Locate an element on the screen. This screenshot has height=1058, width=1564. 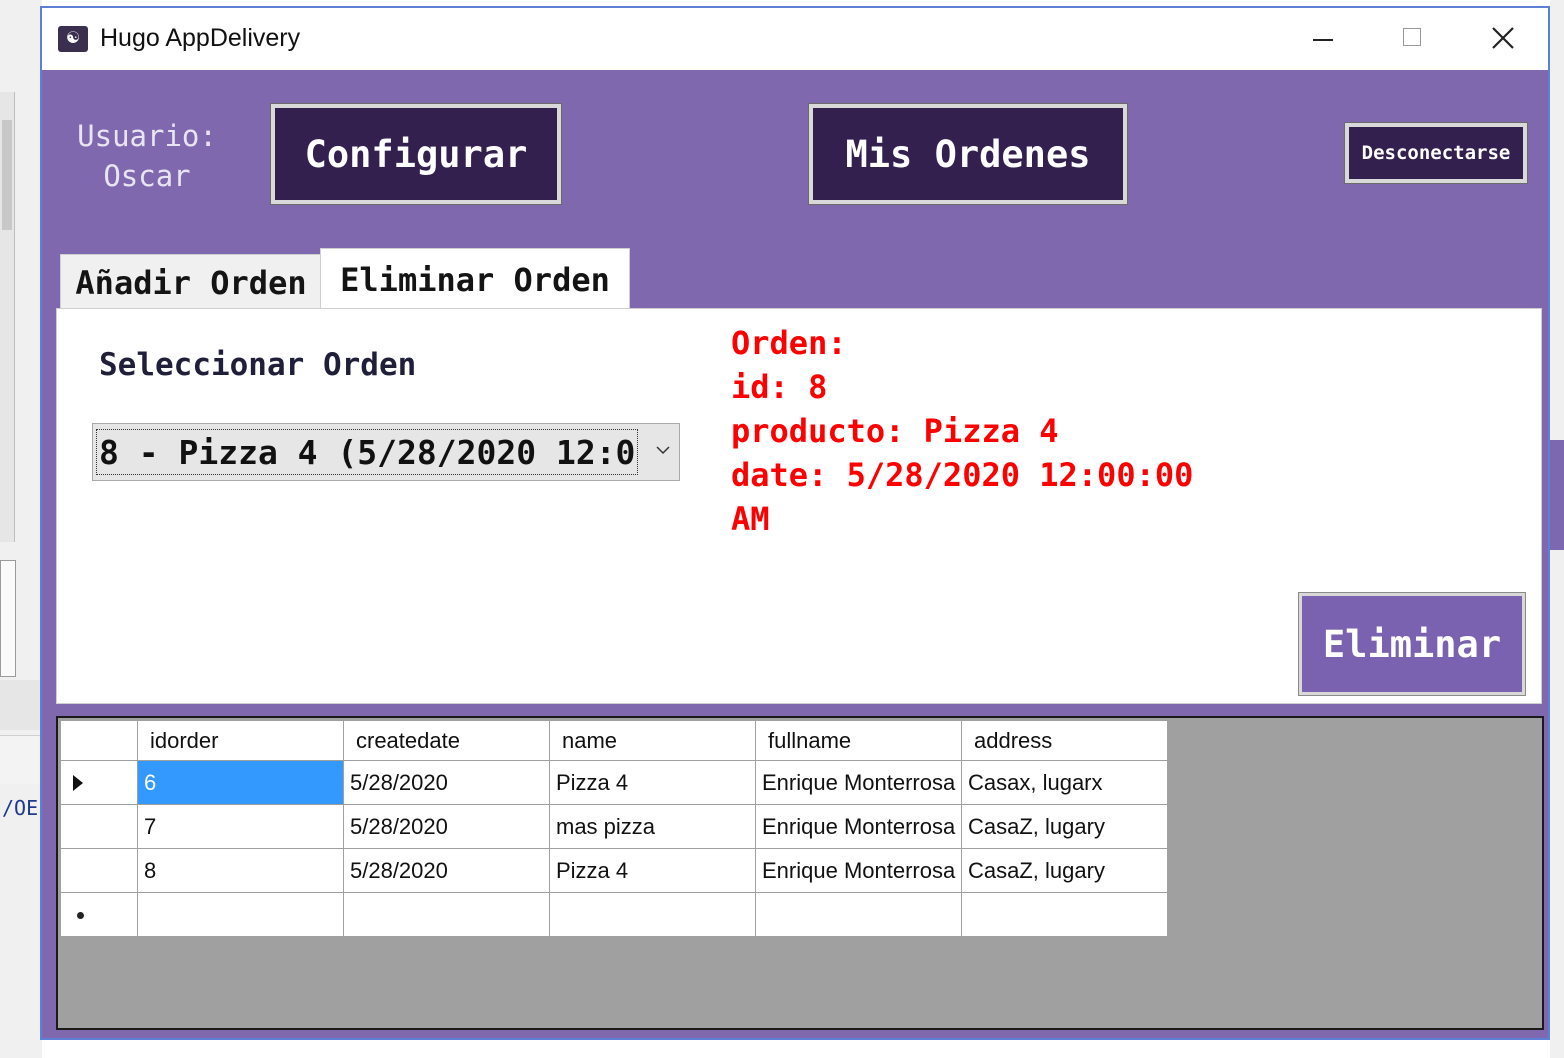
app-icon: ☯ is located at coordinates (73, 39).